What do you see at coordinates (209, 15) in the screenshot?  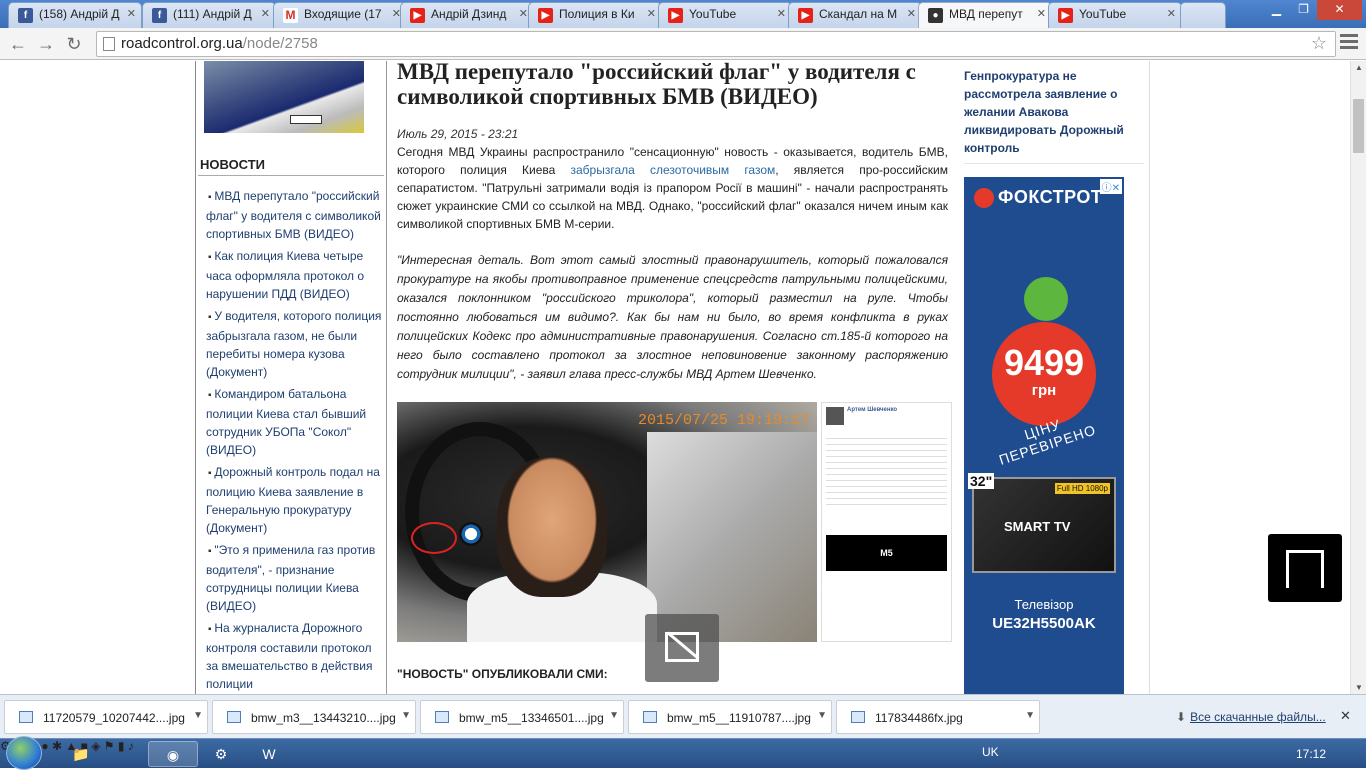 I see `tab-facebook-2: f (111) Андрій Д ✕` at bounding box center [209, 15].